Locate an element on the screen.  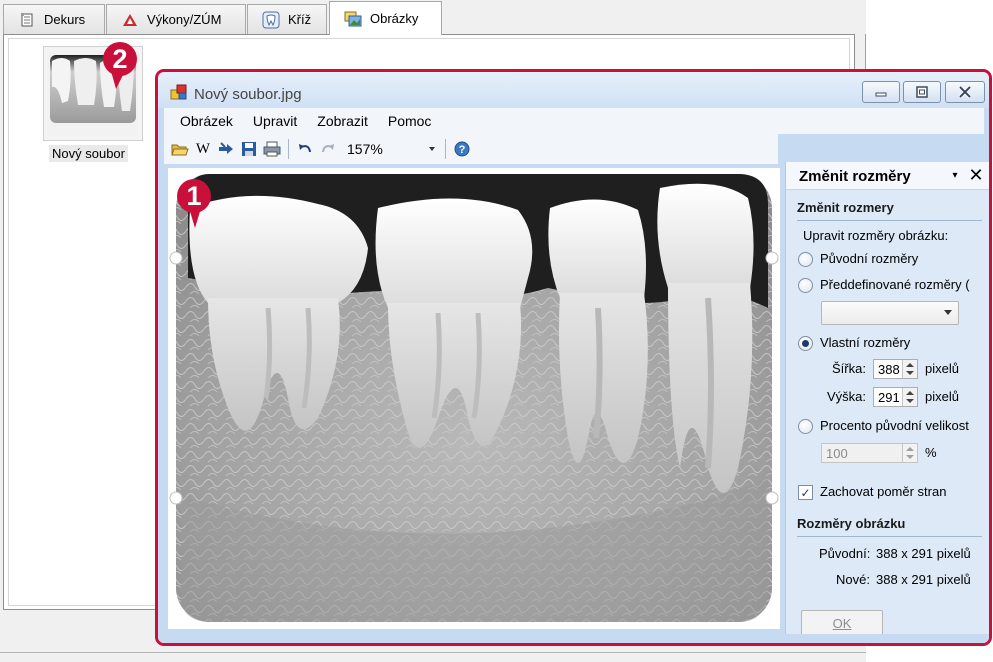
maximize-icon is located at coordinates (922, 92).